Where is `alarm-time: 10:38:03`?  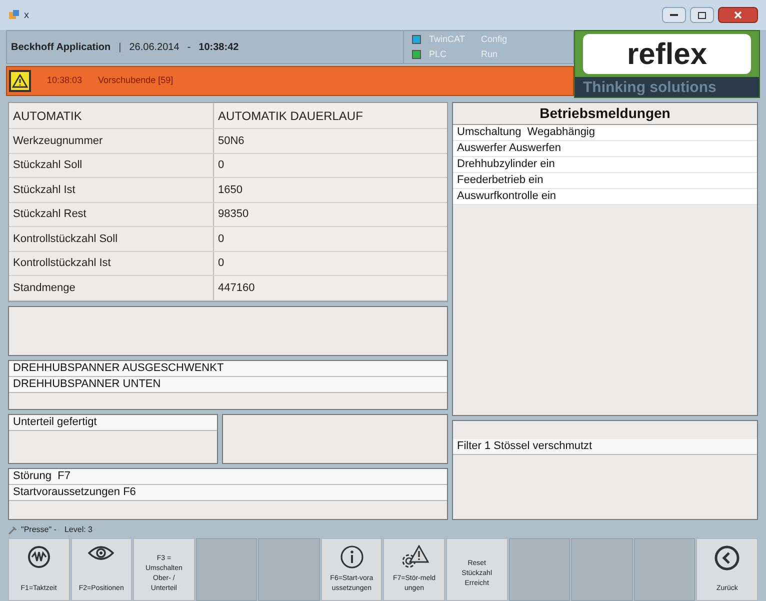 alarm-time: 10:38:03 is located at coordinates (64, 81).